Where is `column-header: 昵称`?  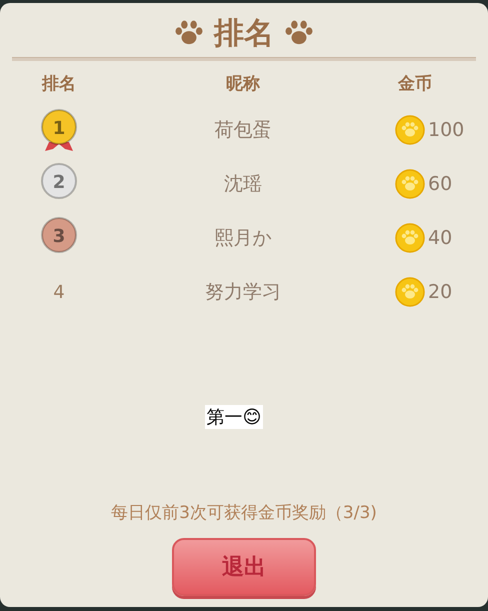 column-header: 昵称 is located at coordinates (243, 83).